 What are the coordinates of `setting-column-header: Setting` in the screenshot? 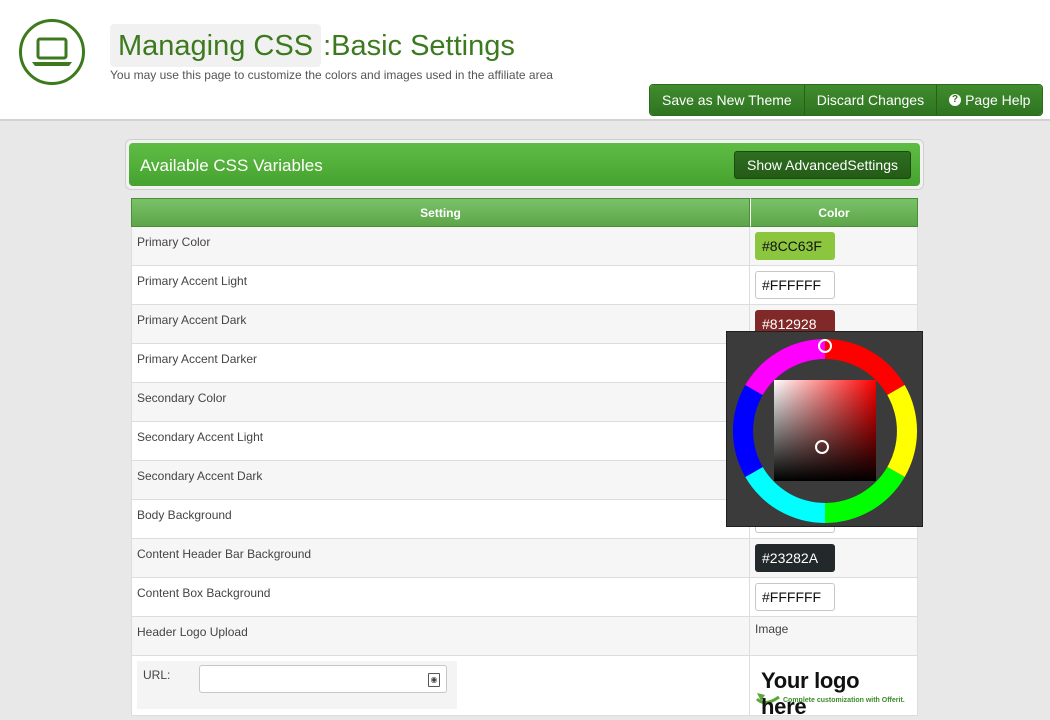 It's located at (440, 212).